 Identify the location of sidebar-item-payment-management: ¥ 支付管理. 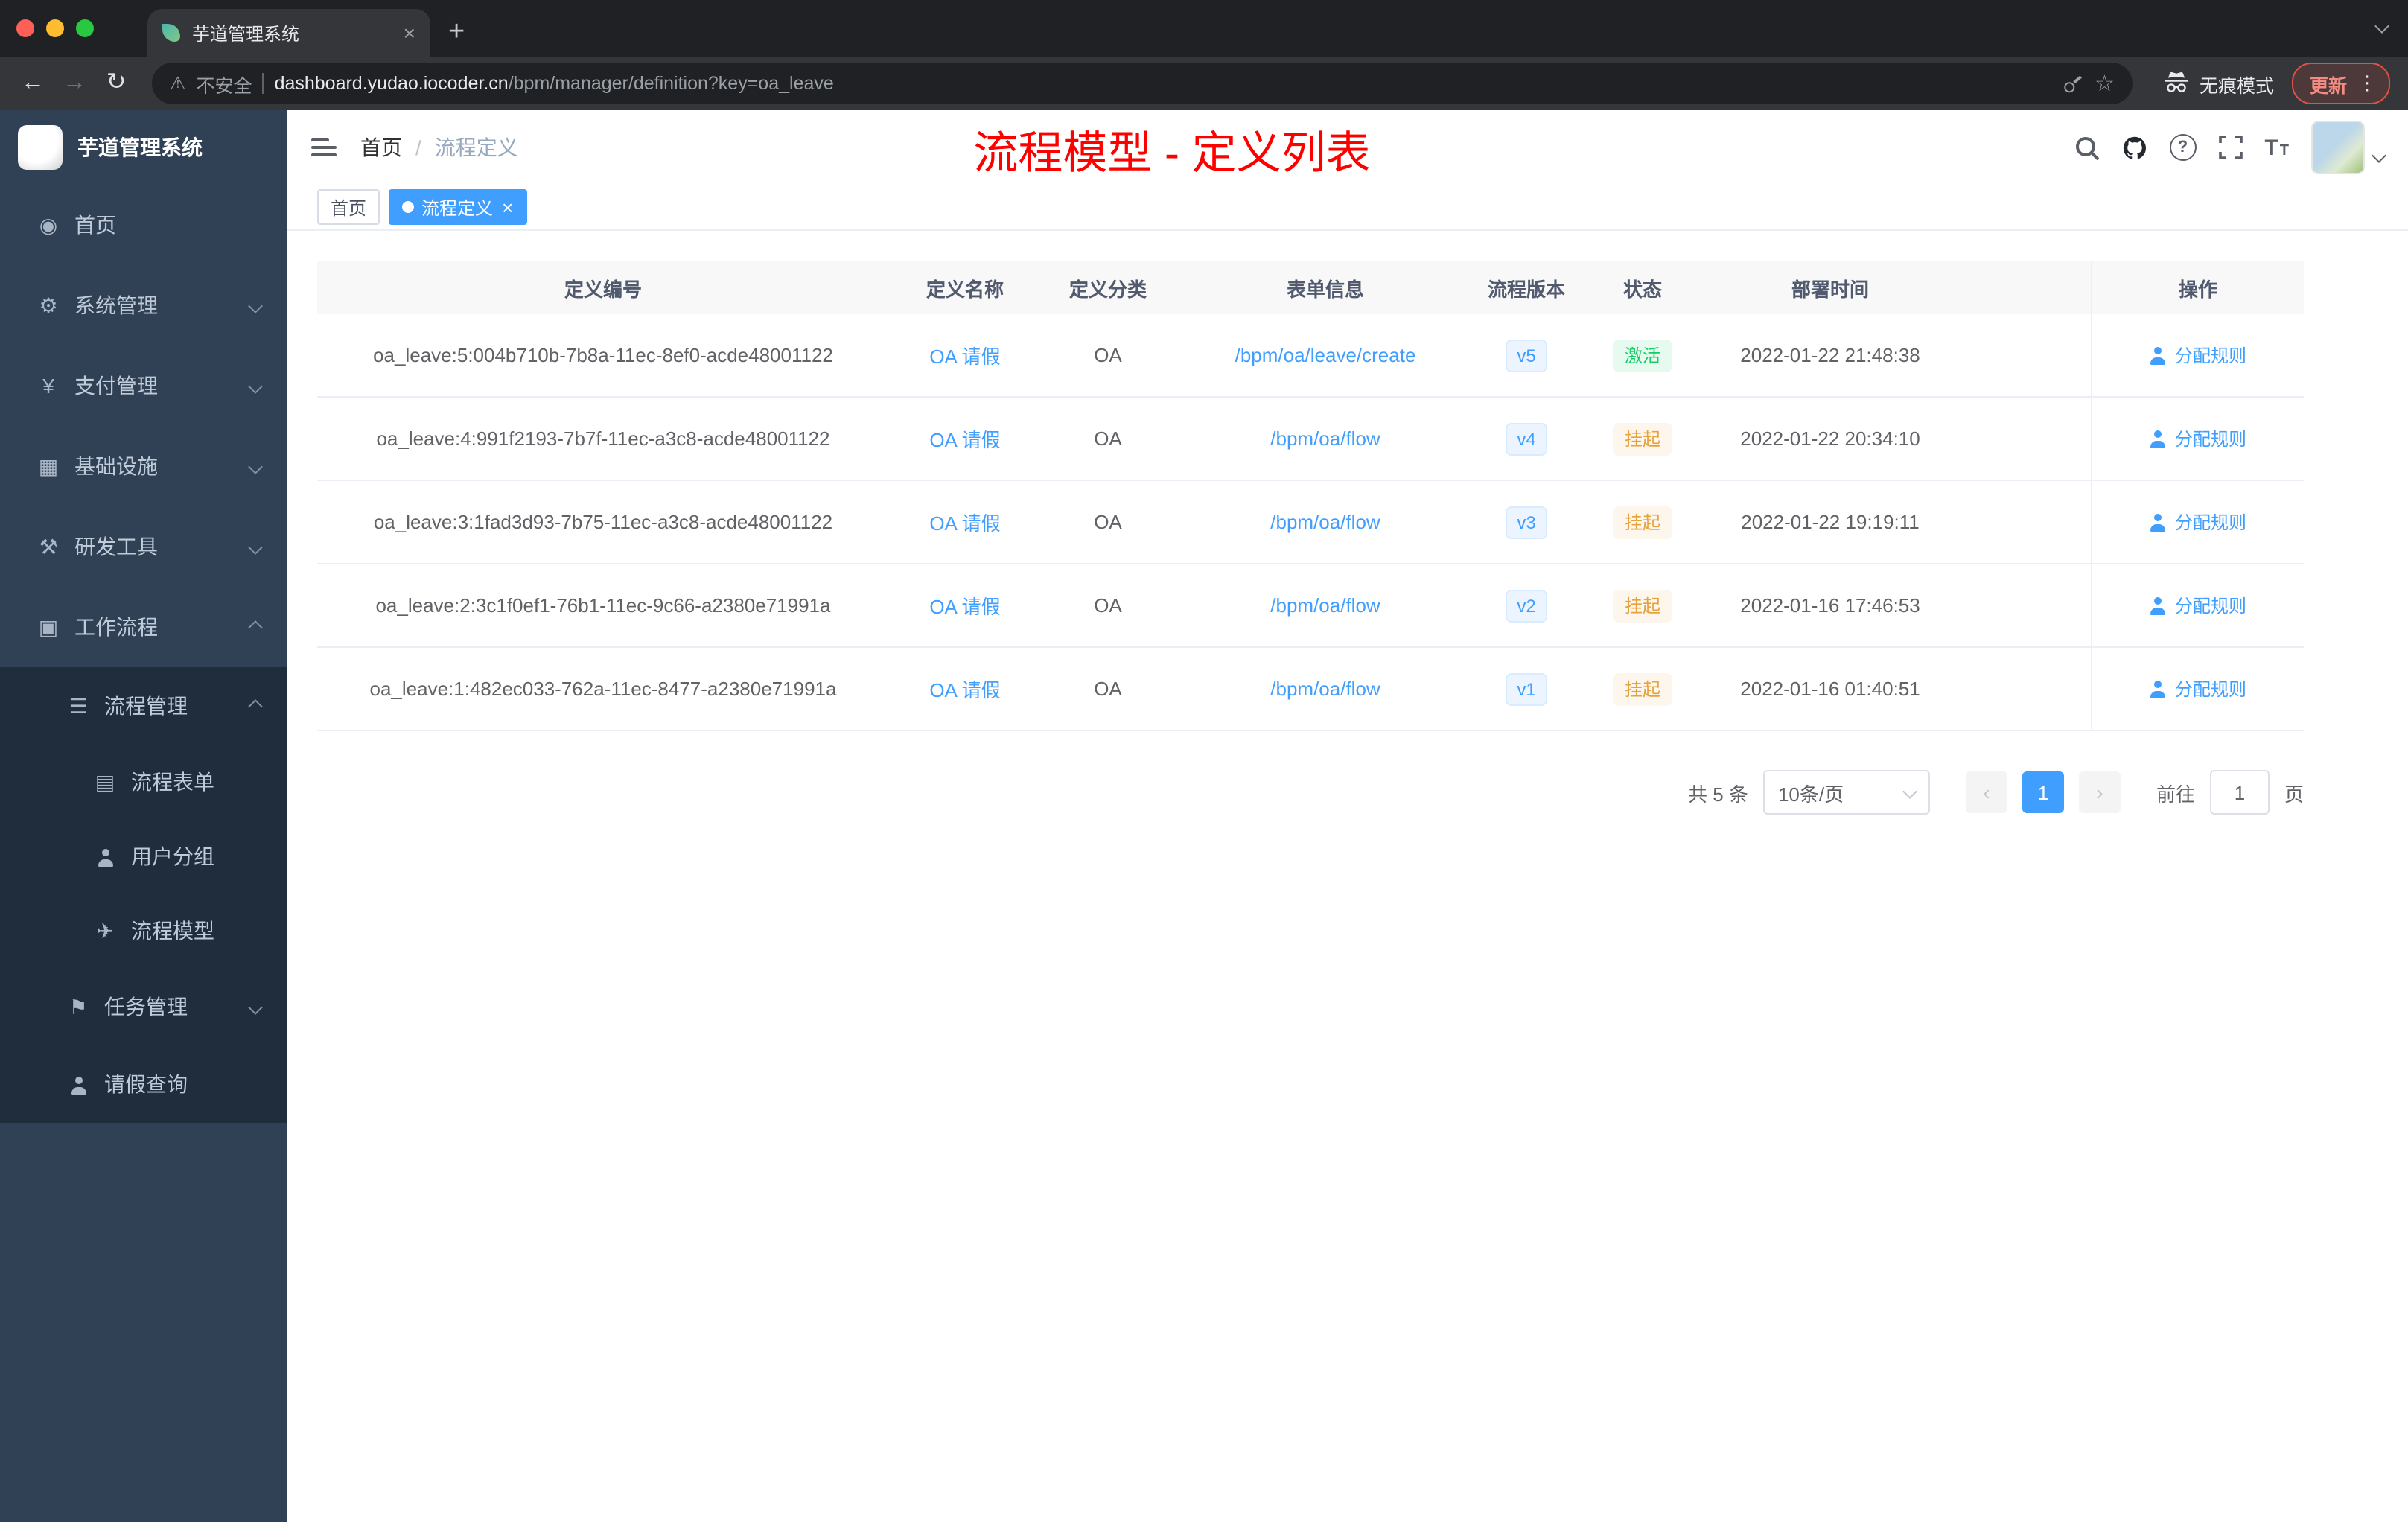
(143, 386).